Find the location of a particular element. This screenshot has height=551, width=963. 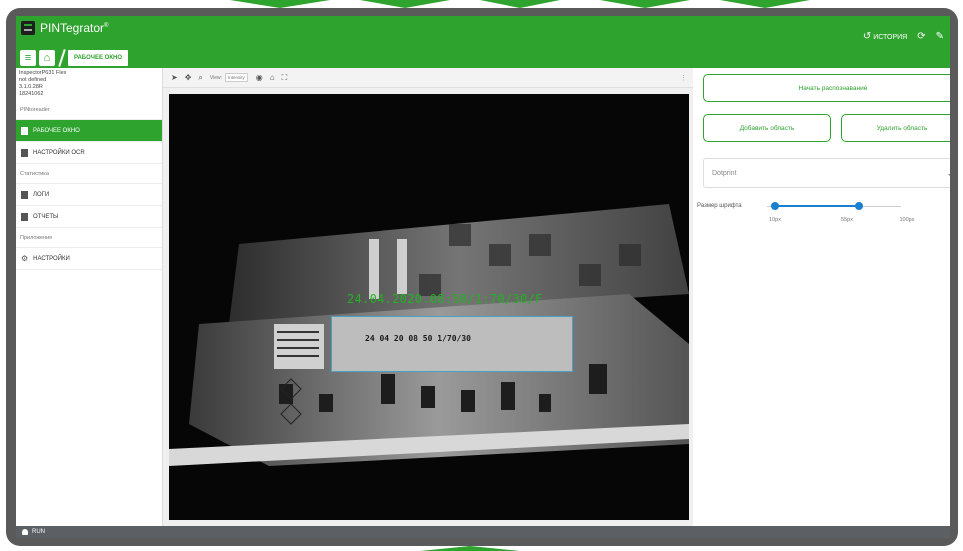

run-status: RUN is located at coordinates (38, 532).